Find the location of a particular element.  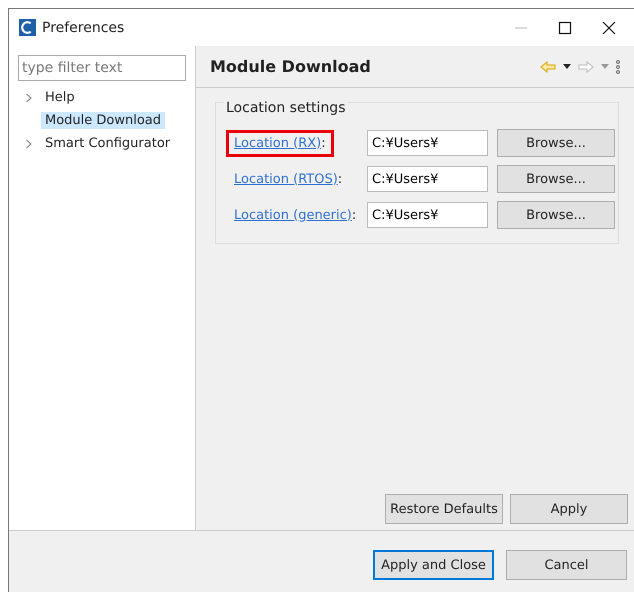

location-label: Location (generic): is located at coordinates (295, 215).